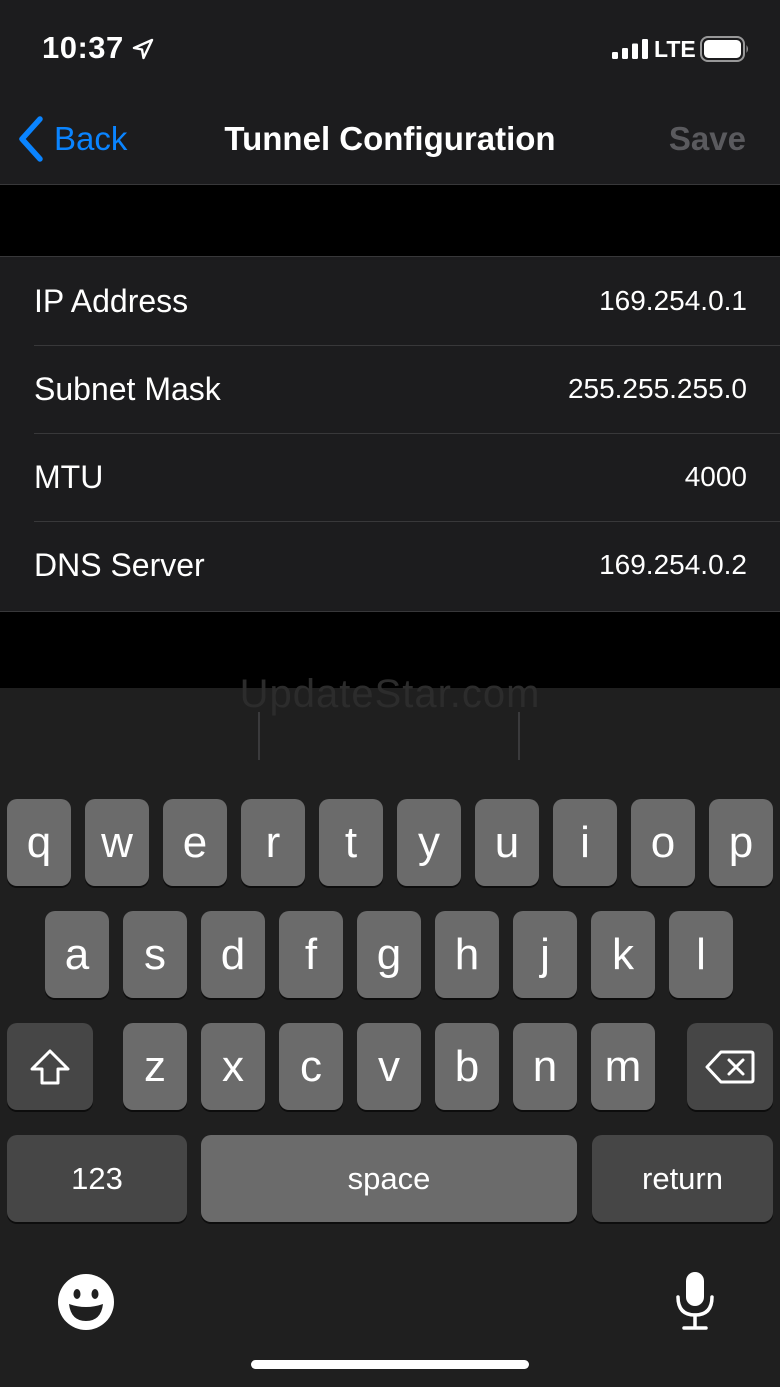 The height and width of the screenshot is (1387, 780). I want to click on key-j: j, so click(545, 954).